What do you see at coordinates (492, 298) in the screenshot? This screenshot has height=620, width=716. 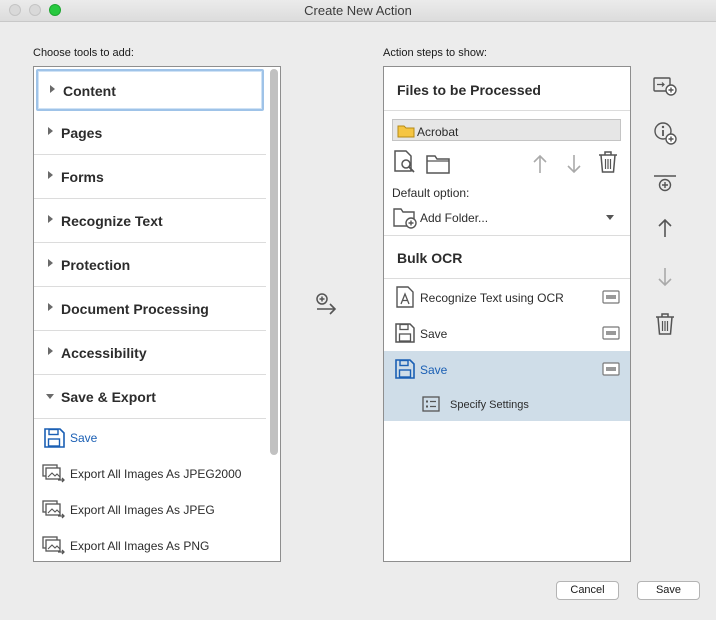 I see `step-label: Recognize Text using OCR` at bounding box center [492, 298].